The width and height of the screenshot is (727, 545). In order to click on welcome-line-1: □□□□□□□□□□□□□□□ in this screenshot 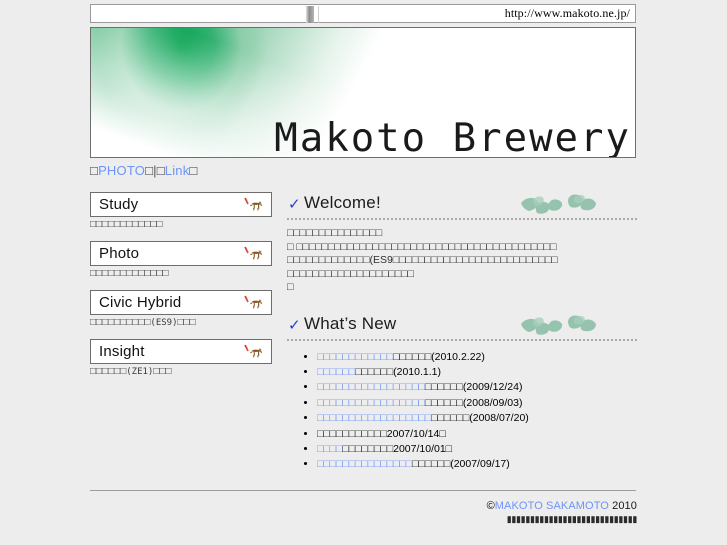, I will do `click(335, 233)`.